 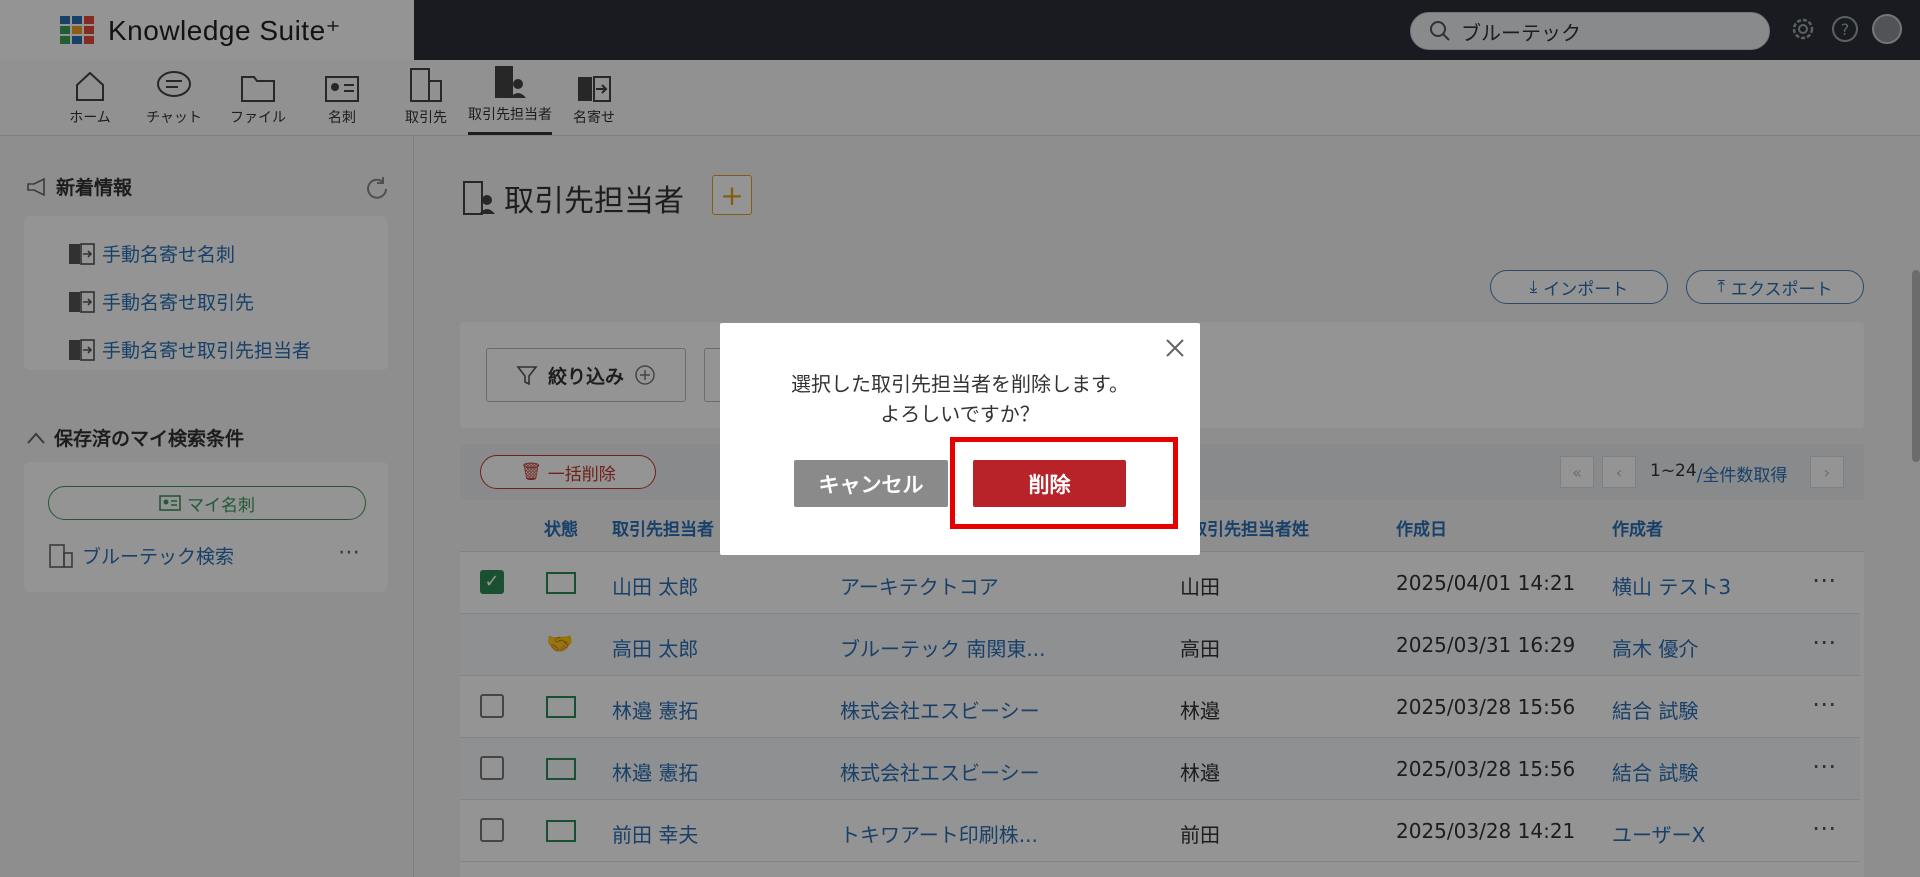 I want to click on dialog-message: 選択した取引先担当者を削除します。 よろしいですか？, so click(x=960, y=399).